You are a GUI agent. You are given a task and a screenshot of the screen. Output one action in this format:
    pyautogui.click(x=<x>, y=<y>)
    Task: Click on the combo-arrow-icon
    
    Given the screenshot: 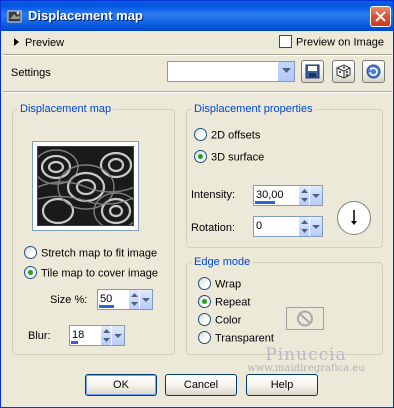 What is the action you would take?
    pyautogui.click(x=286, y=70)
    